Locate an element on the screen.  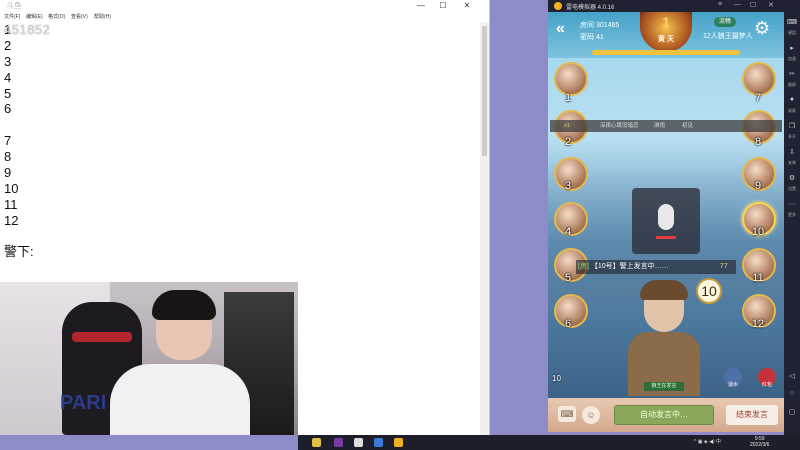
seat-number: 5 is located at coordinates (568, 278).